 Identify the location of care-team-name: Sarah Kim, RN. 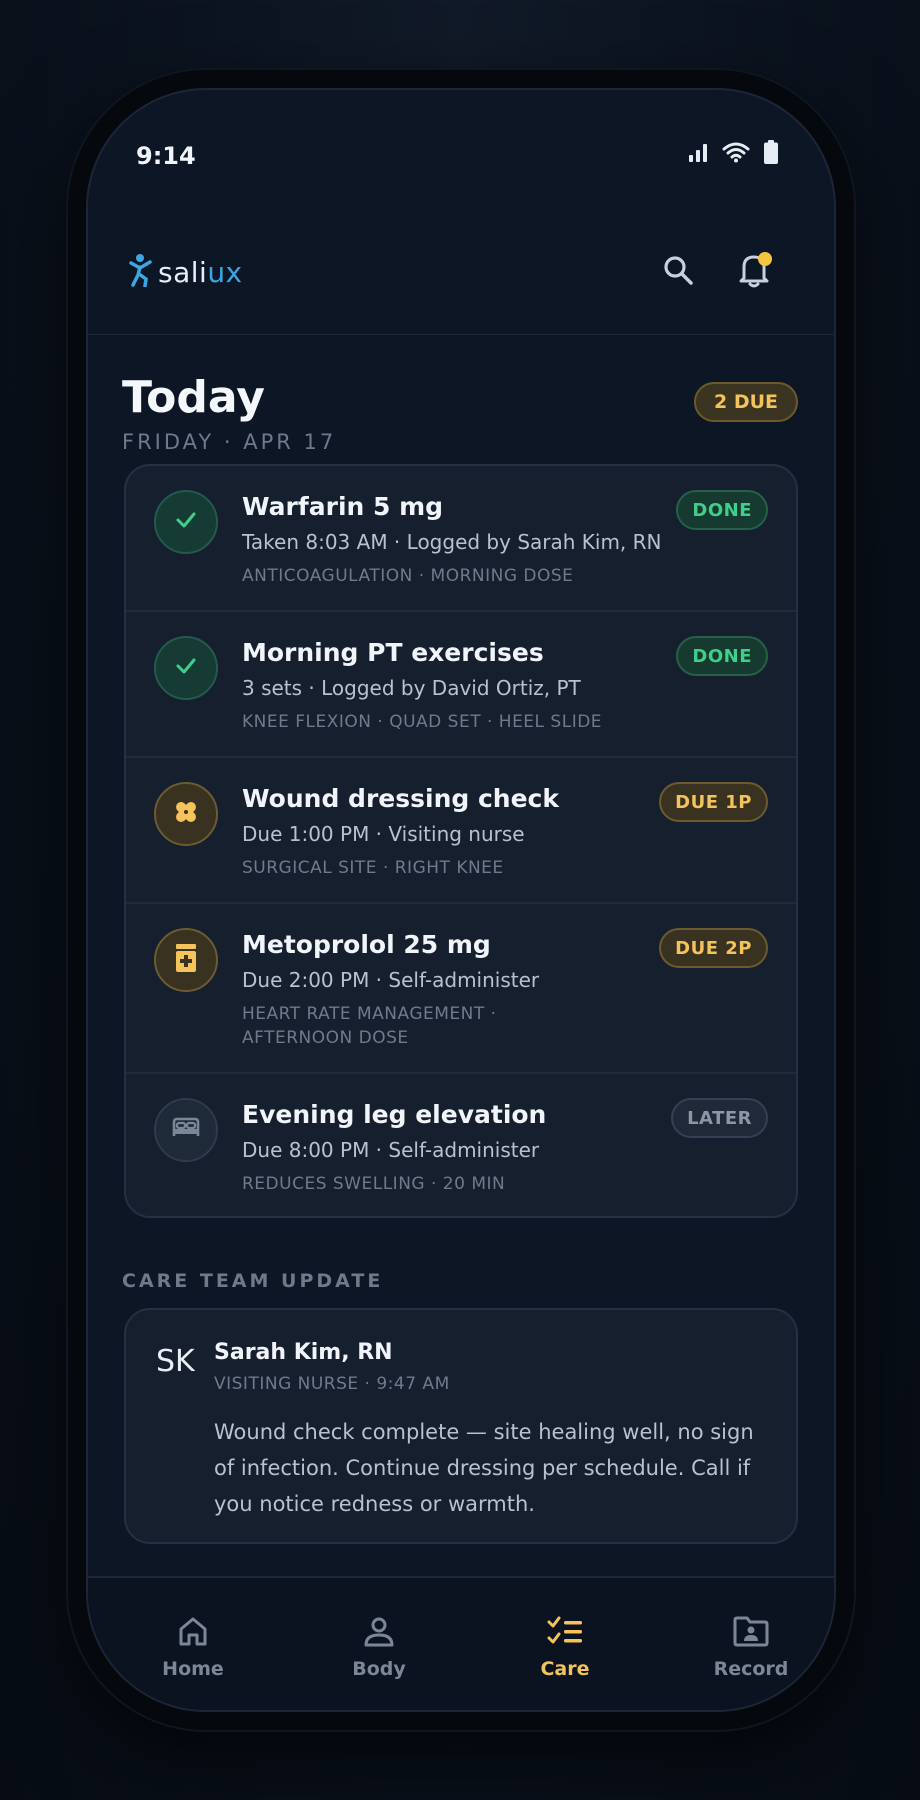
(303, 1352).